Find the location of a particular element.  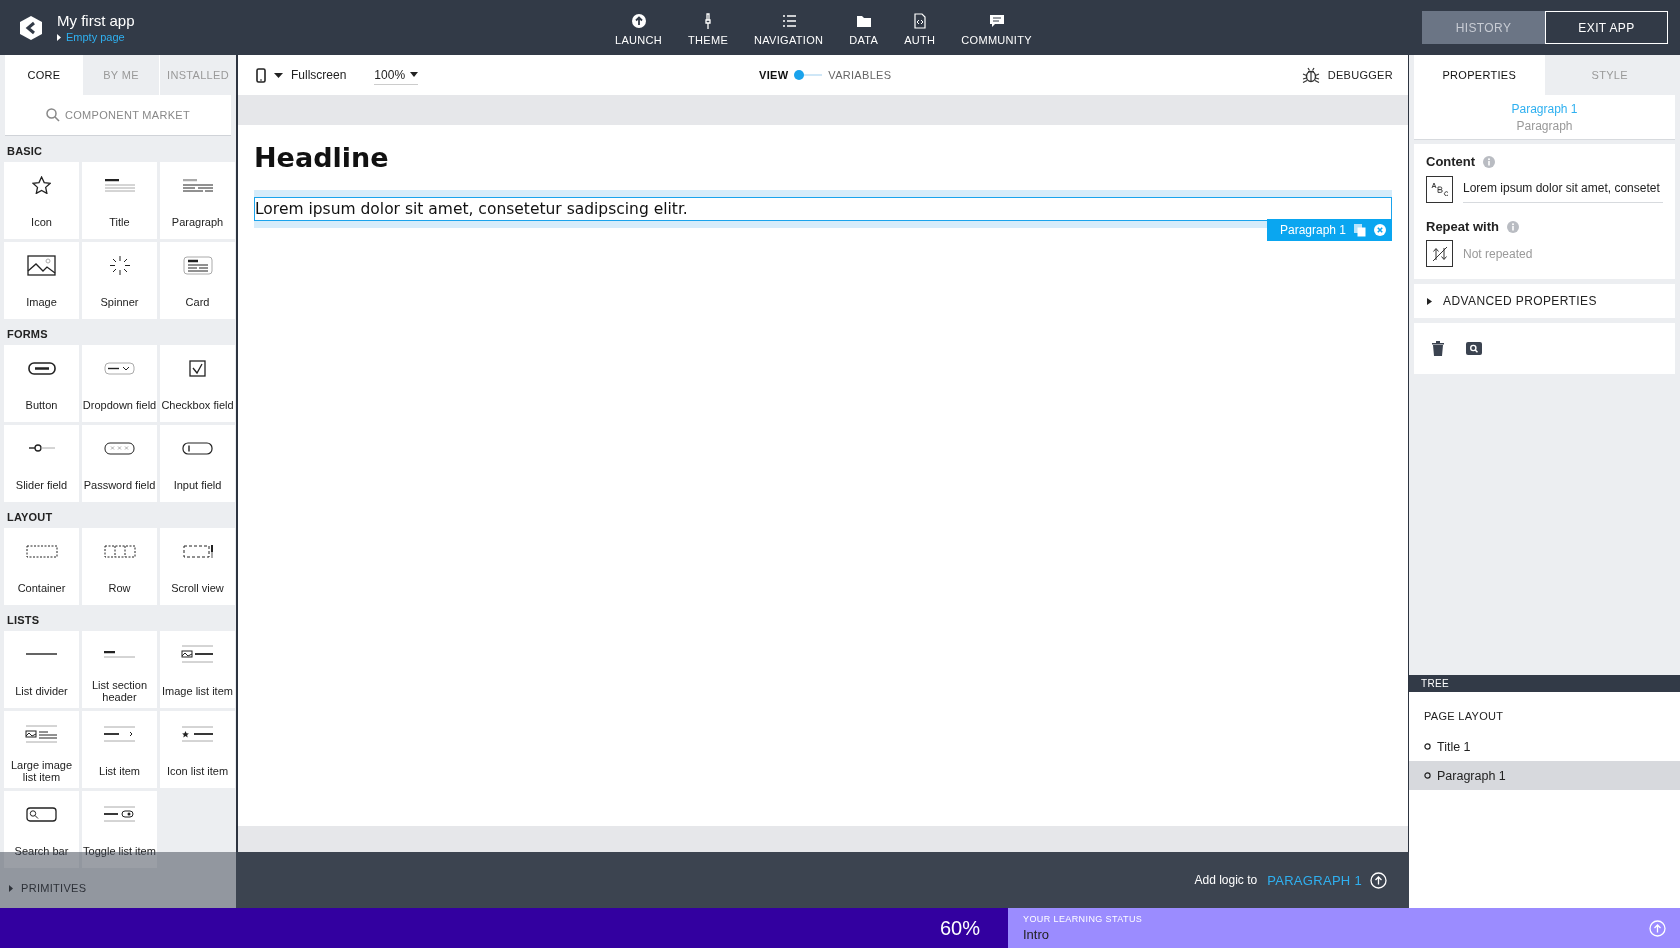

large-image-list-item-icon is located at coordinates (41, 734).